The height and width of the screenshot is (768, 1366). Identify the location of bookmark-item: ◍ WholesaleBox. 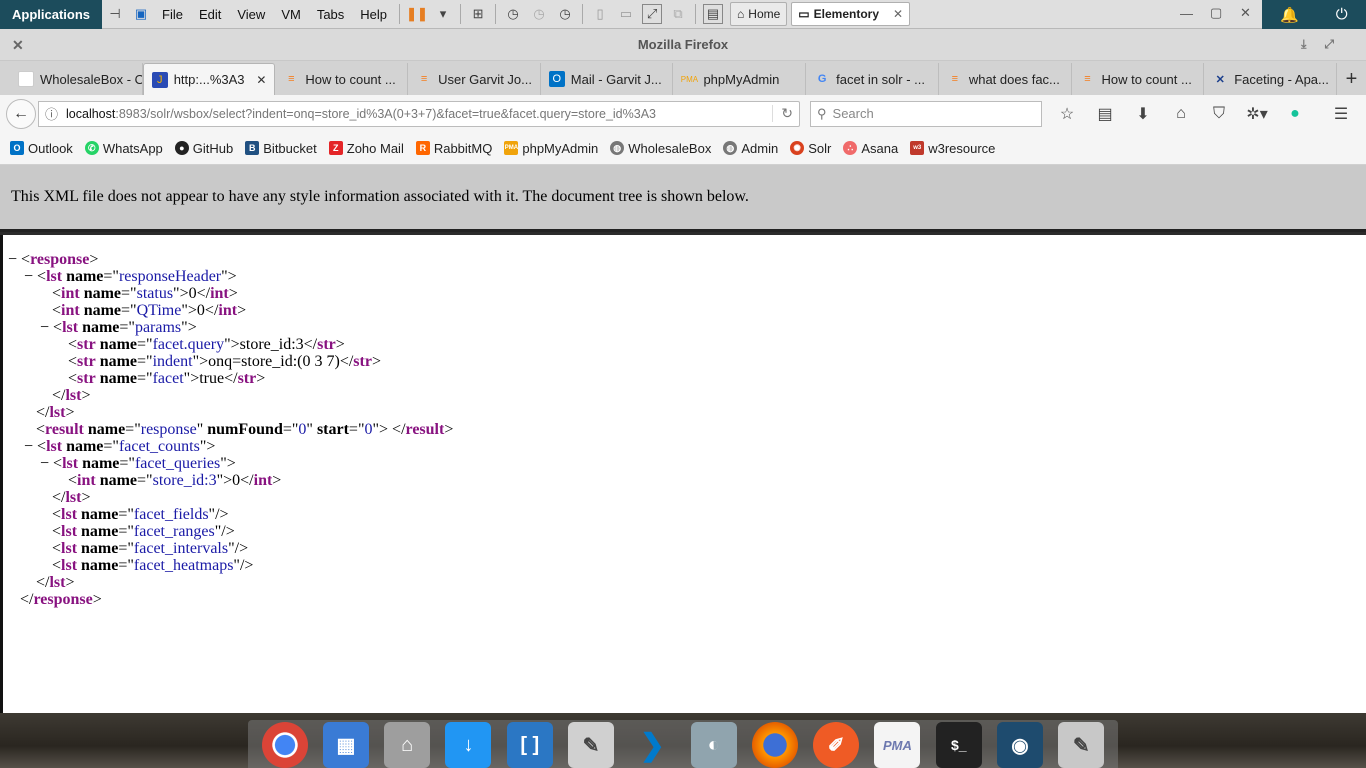
(660, 148).